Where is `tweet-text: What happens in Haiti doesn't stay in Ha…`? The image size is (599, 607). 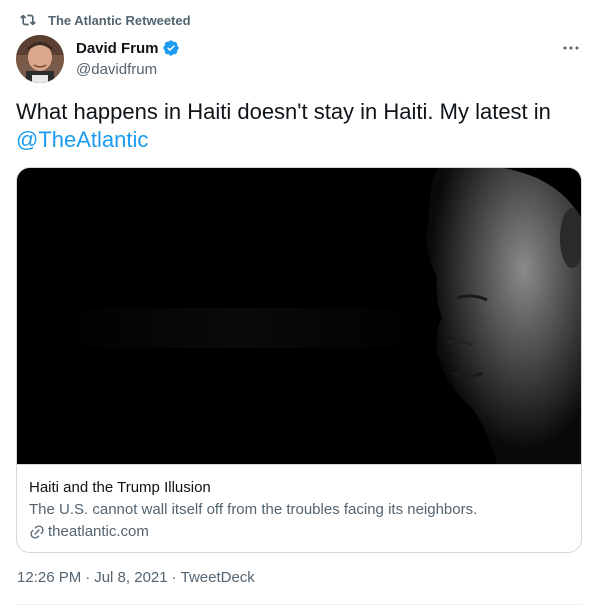
tweet-text: What happens in Haiti doesn't stay in Ha… is located at coordinates (296, 126).